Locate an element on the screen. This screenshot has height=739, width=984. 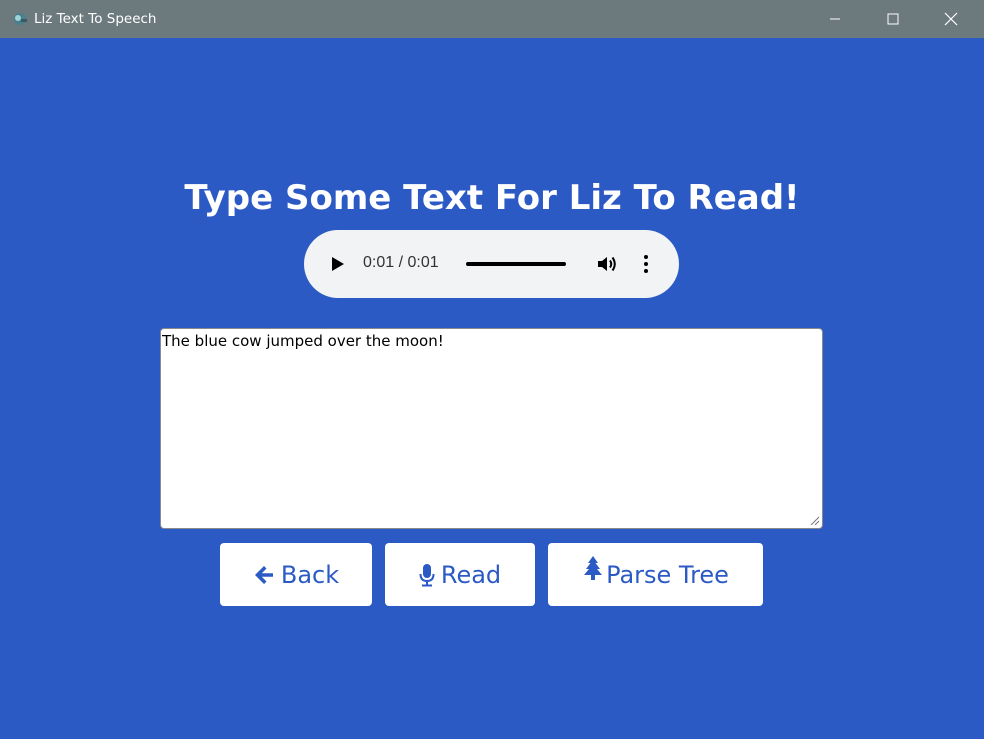
more-vert-icon is located at coordinates (646, 264).